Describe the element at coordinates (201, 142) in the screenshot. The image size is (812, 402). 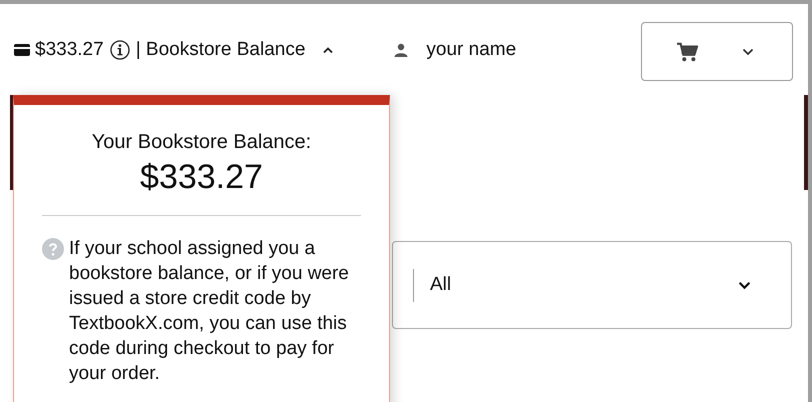
I see `popup-title: Your Bookstore Balance:` at that location.